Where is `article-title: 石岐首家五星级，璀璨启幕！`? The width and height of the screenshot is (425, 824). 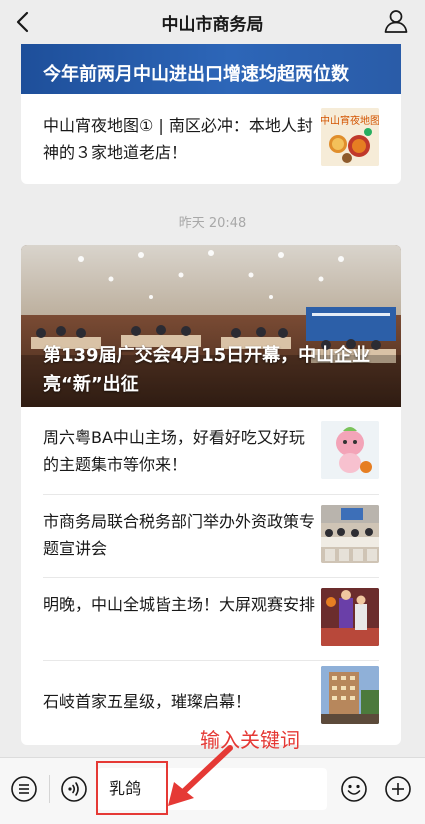
article-title: 石岐首家五星级，璀璨启幕！ is located at coordinates (147, 701).